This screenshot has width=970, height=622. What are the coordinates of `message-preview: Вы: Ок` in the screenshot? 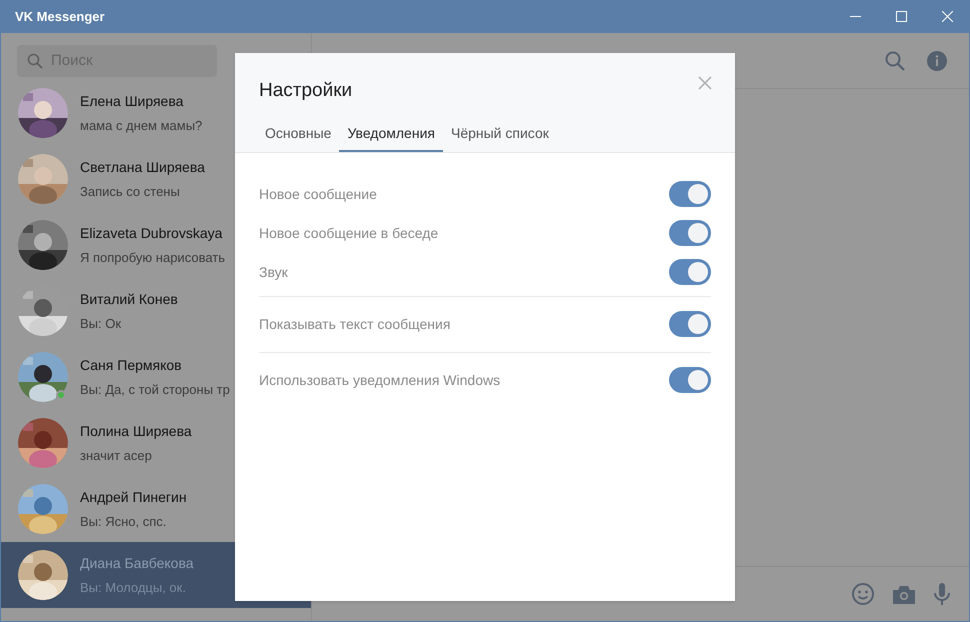 It's located at (101, 323).